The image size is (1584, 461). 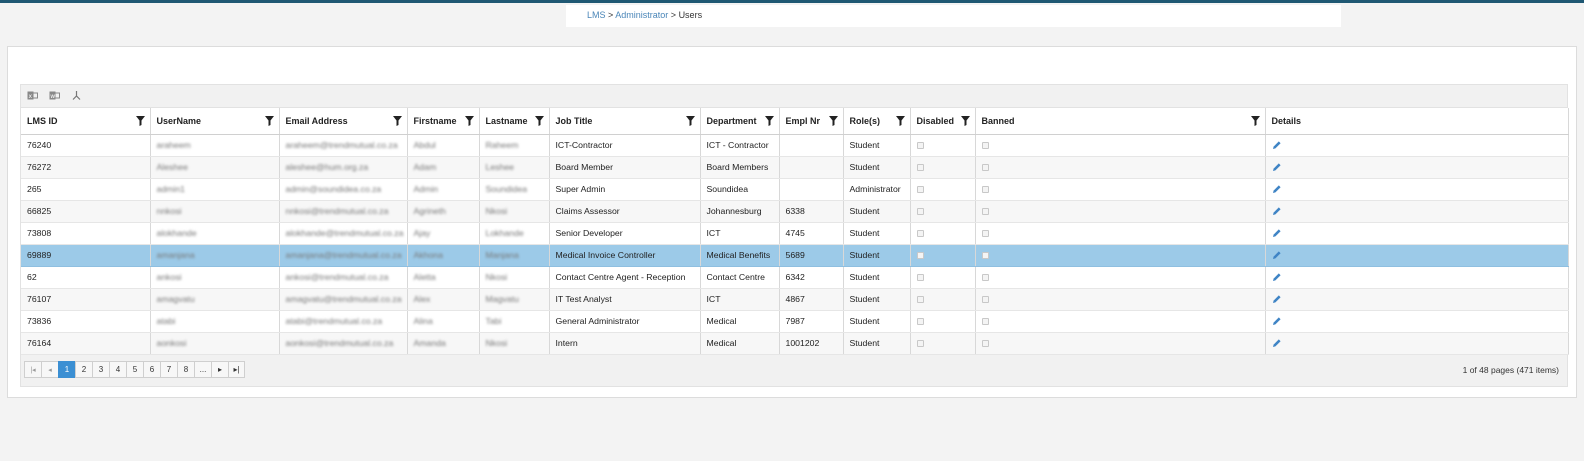 What do you see at coordinates (506, 120) in the screenshot?
I see `column-header-label: Lastname` at bounding box center [506, 120].